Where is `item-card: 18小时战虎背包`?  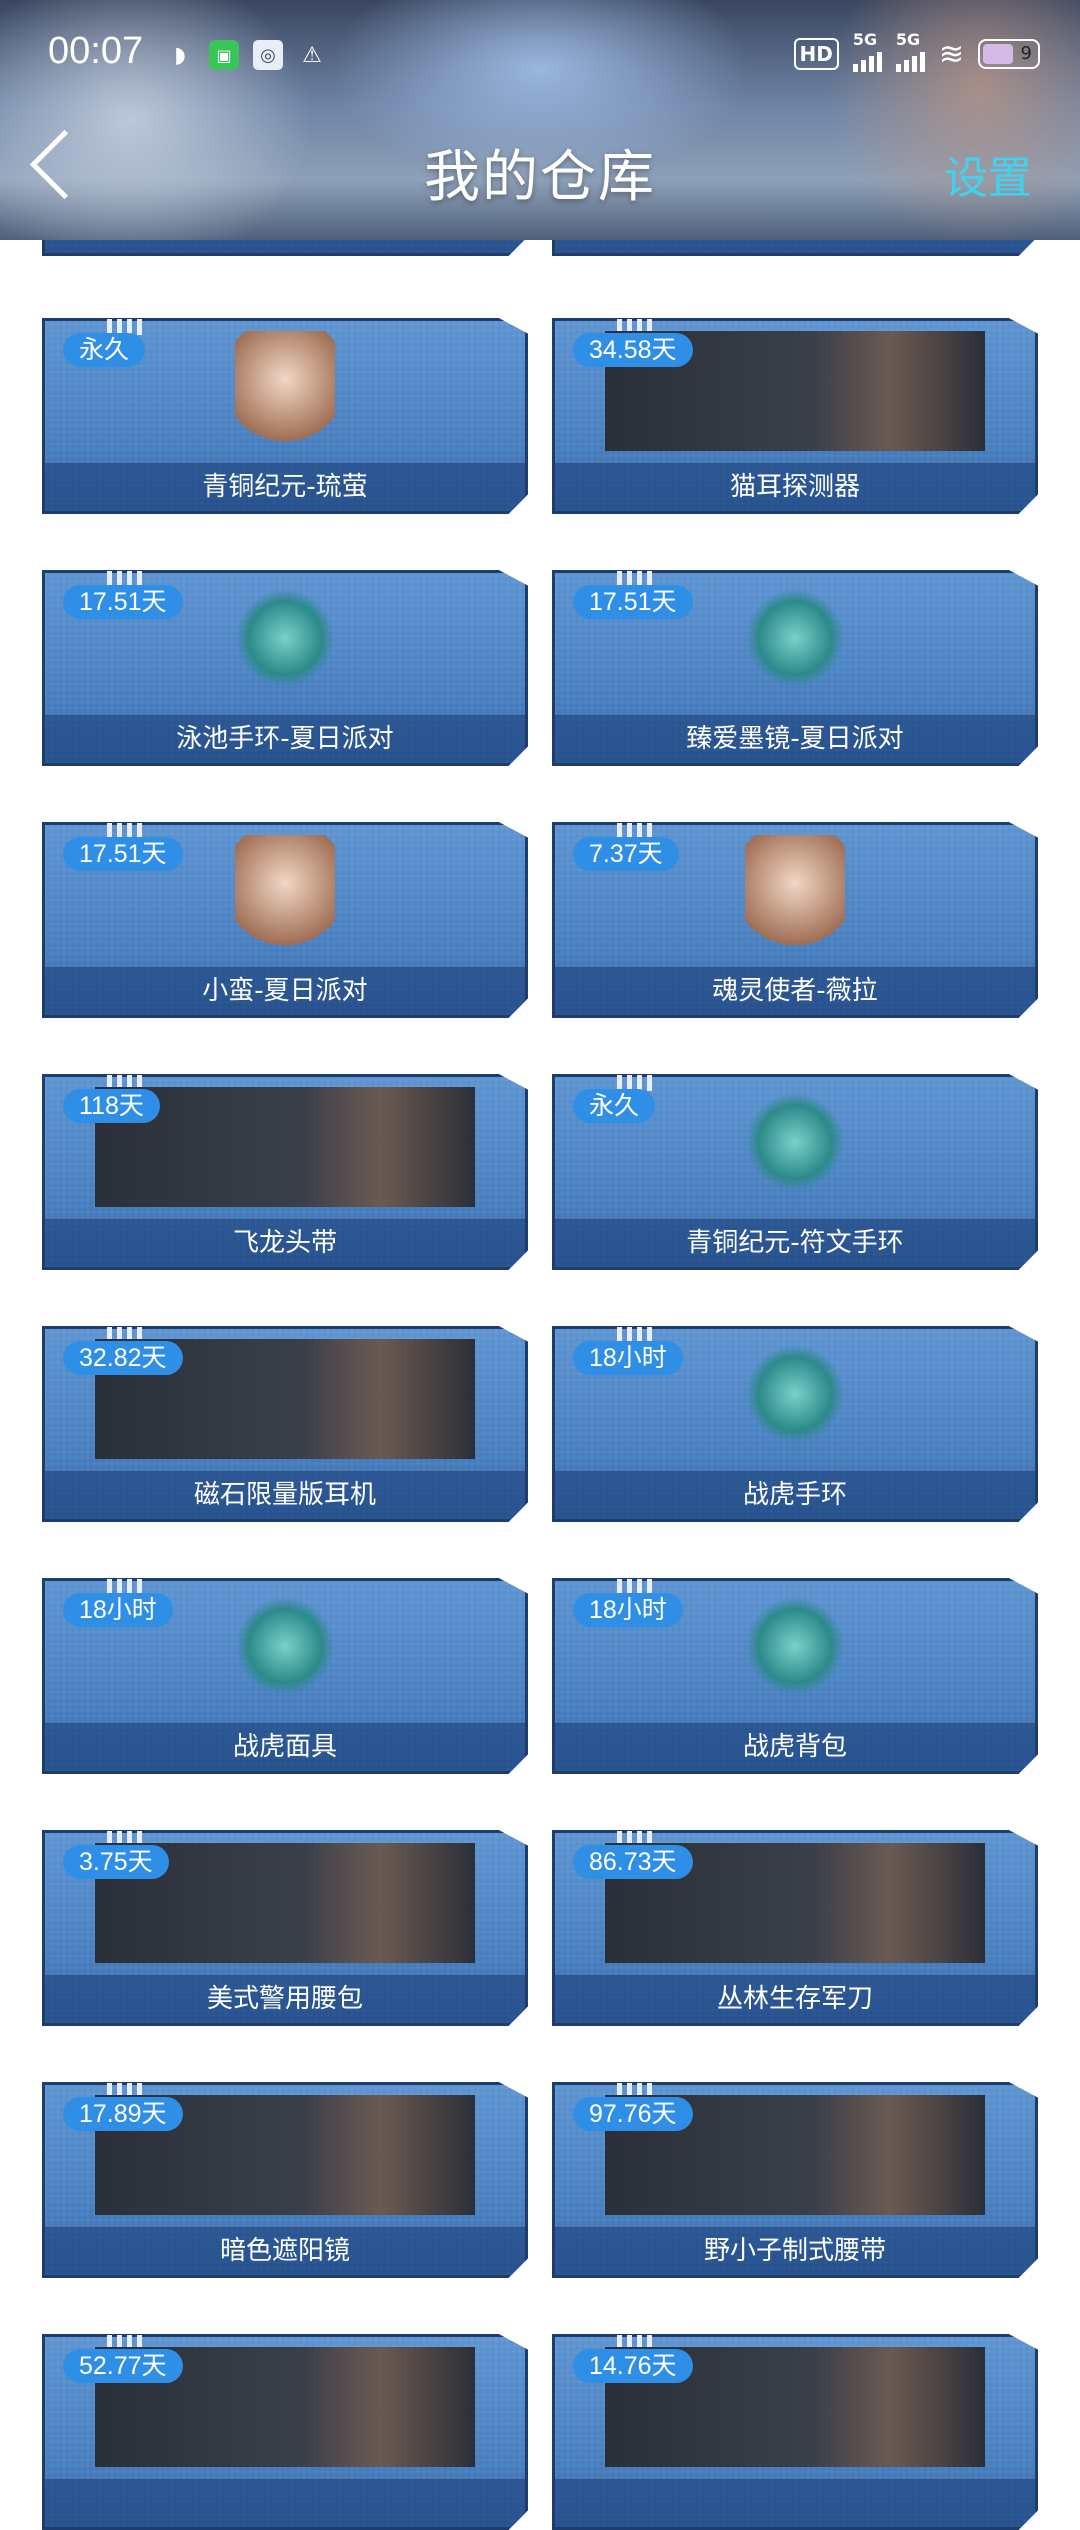
item-card: 18小时战虎背包 is located at coordinates (795, 1676).